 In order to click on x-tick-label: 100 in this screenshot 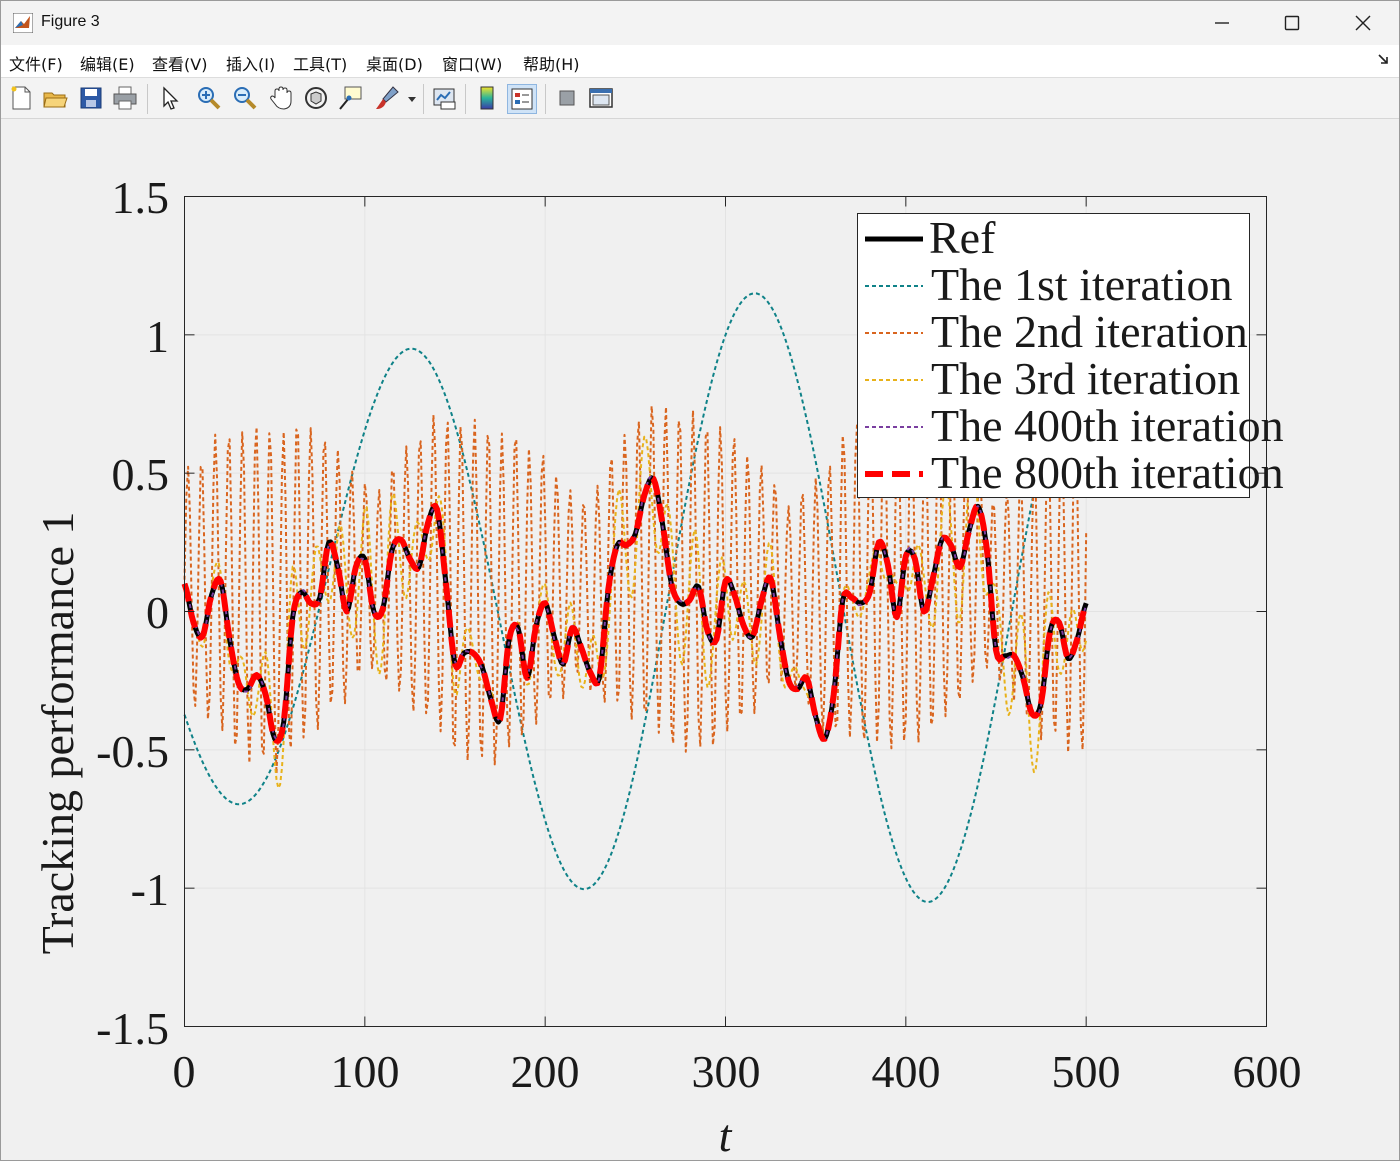, I will do `click(365, 1071)`.